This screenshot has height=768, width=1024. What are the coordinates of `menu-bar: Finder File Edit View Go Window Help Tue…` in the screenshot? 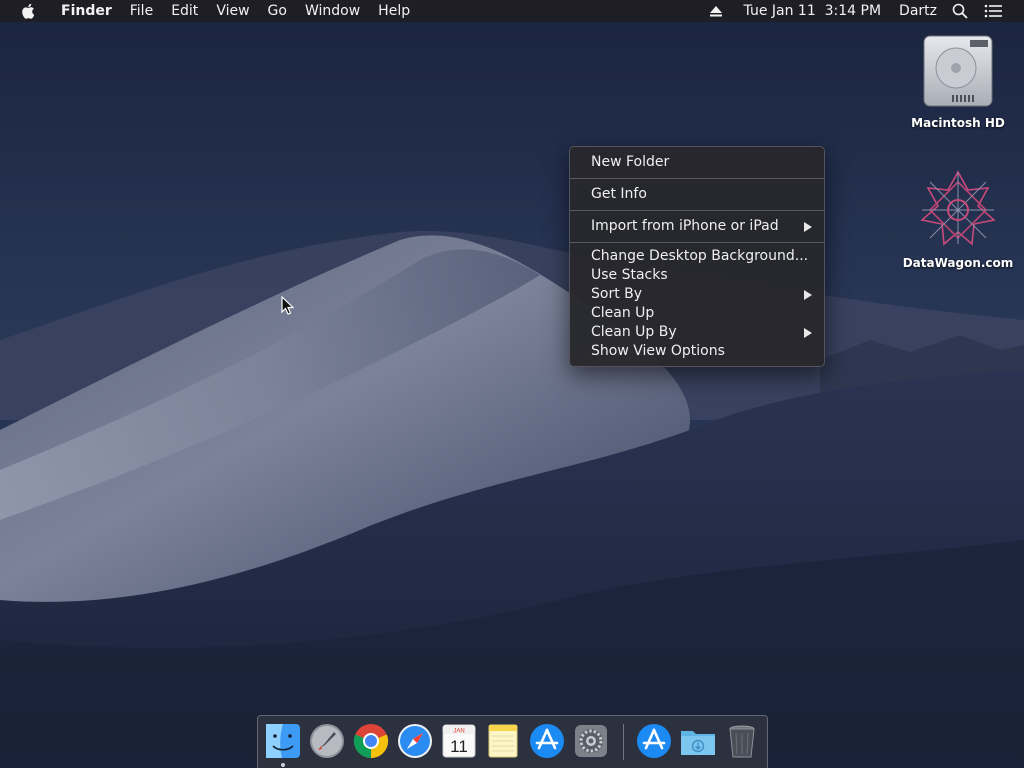 It's located at (512, 11).